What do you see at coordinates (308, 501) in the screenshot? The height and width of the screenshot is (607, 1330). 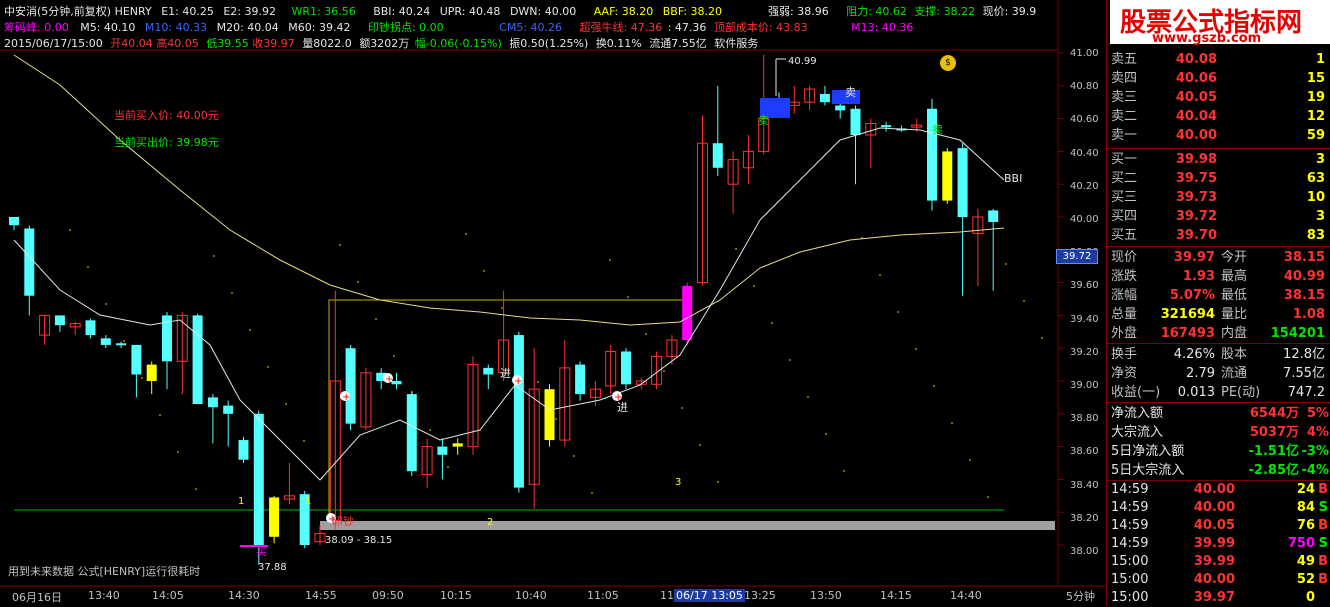 I see `wave-number-1b: 1` at bounding box center [308, 501].